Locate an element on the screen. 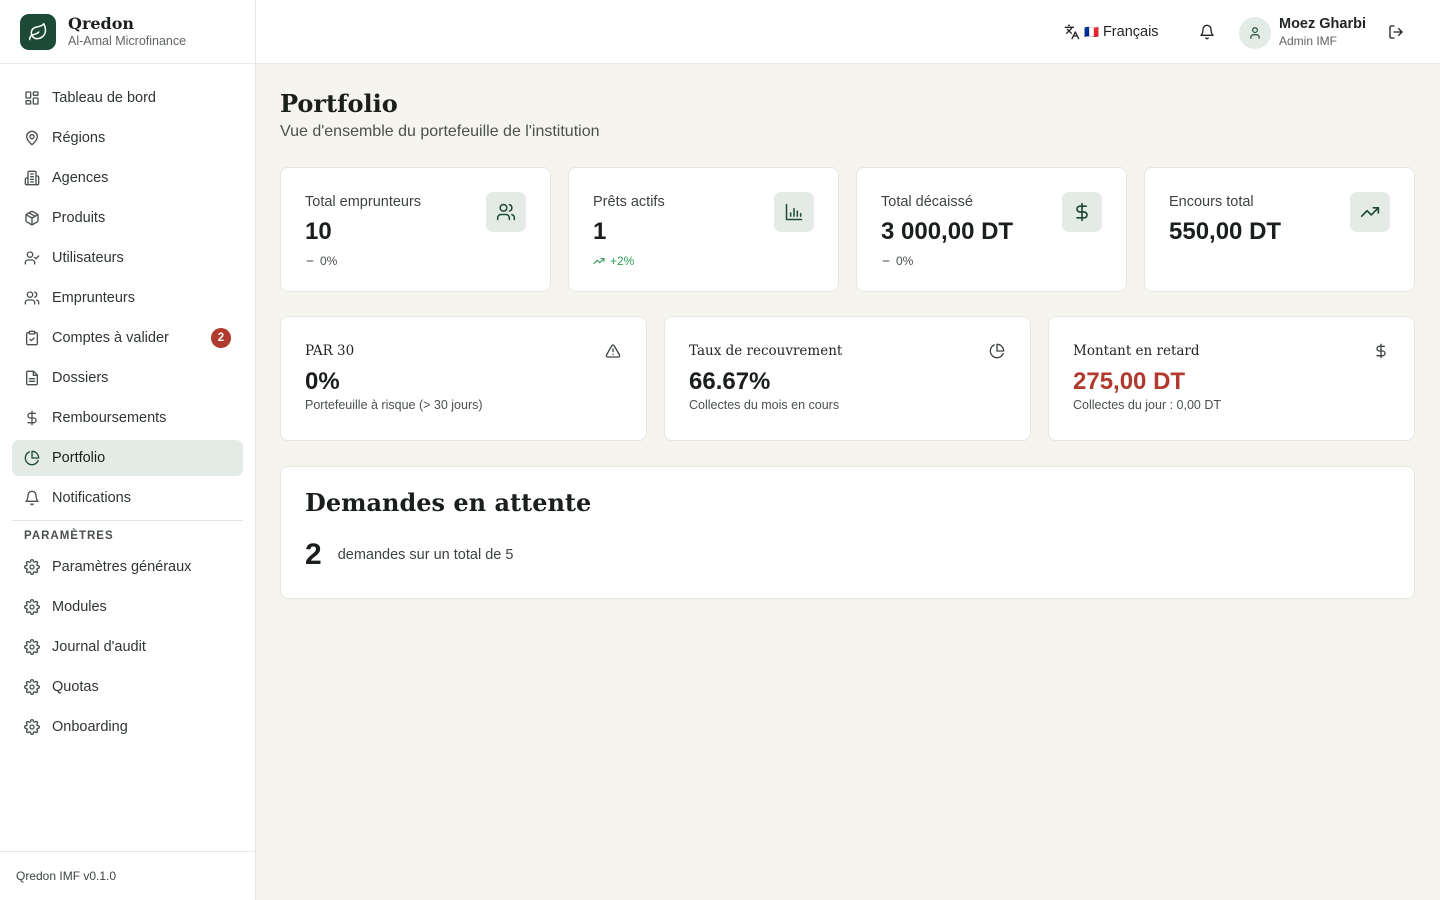  metric-value: 0% is located at coordinates (322, 381).